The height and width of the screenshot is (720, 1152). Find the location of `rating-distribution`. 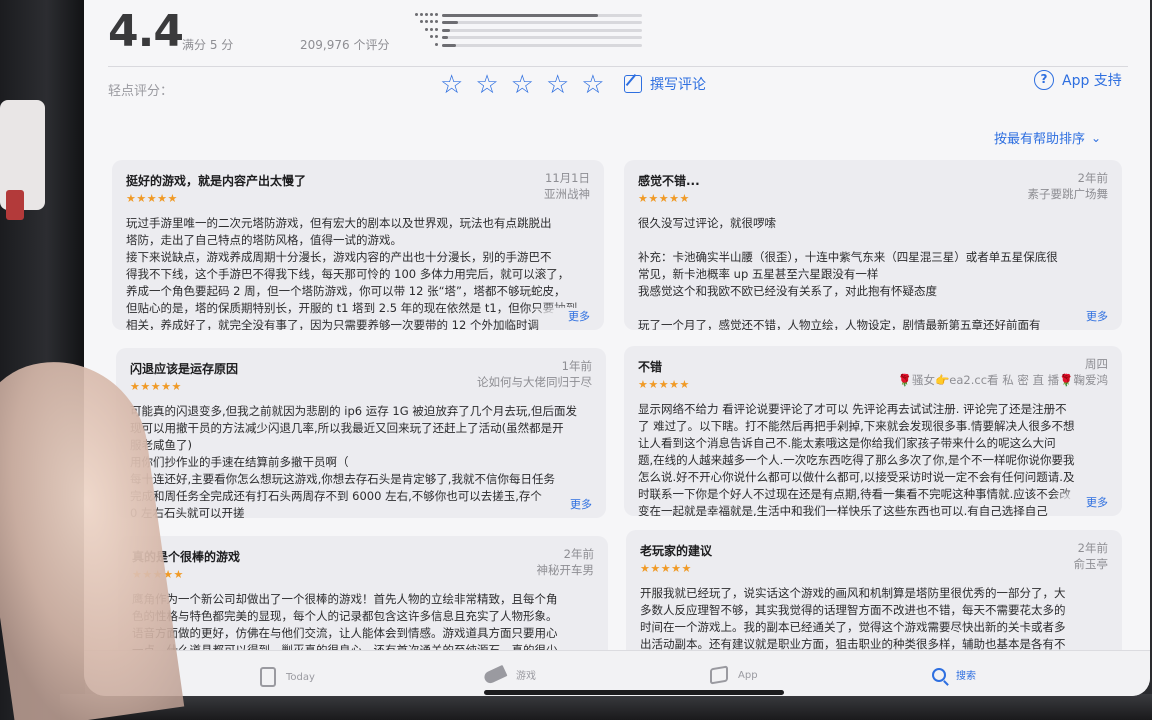

rating-distribution is located at coordinates (522, 31).